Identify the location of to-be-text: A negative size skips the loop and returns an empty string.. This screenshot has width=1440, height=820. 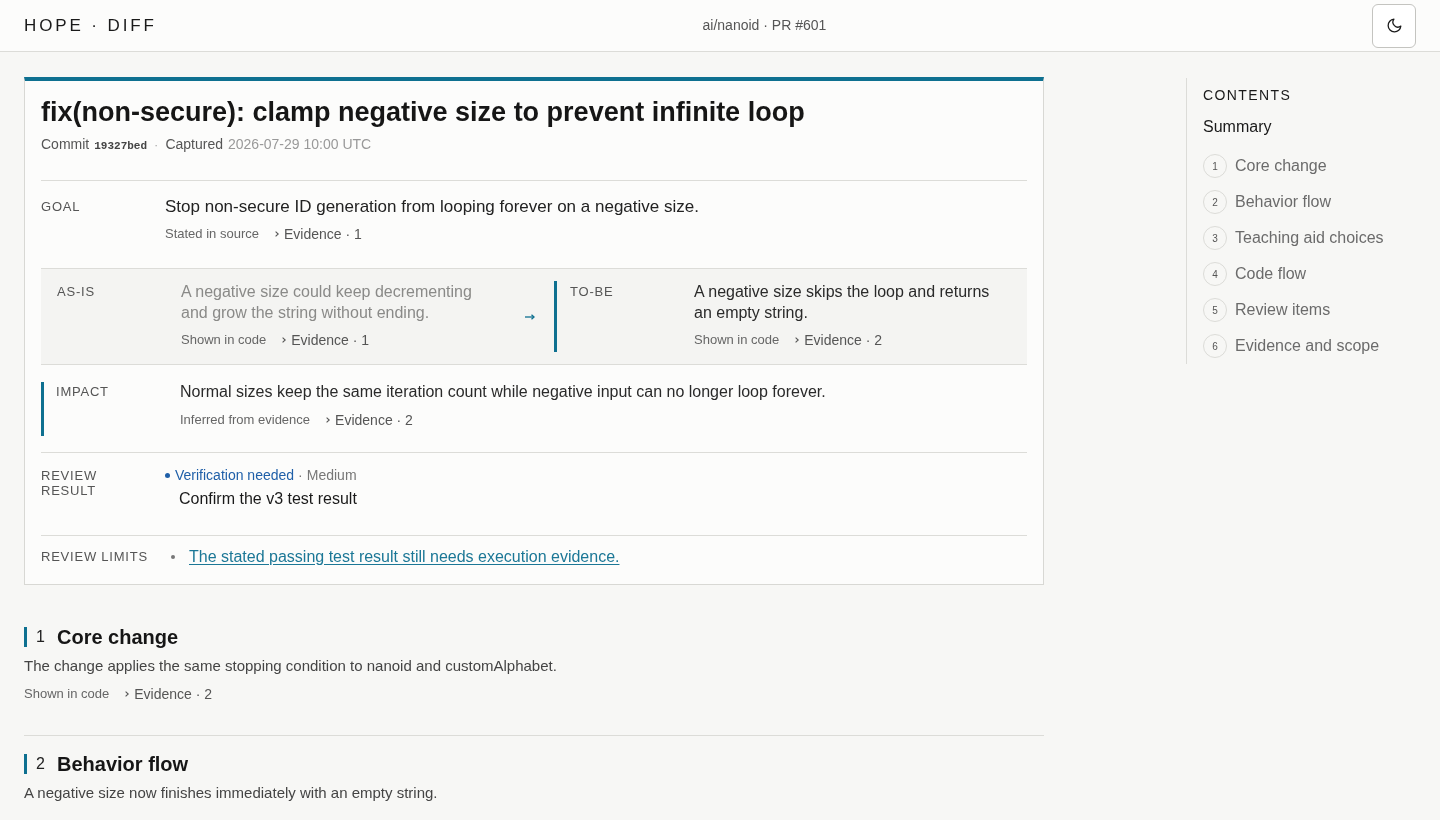
(842, 302).